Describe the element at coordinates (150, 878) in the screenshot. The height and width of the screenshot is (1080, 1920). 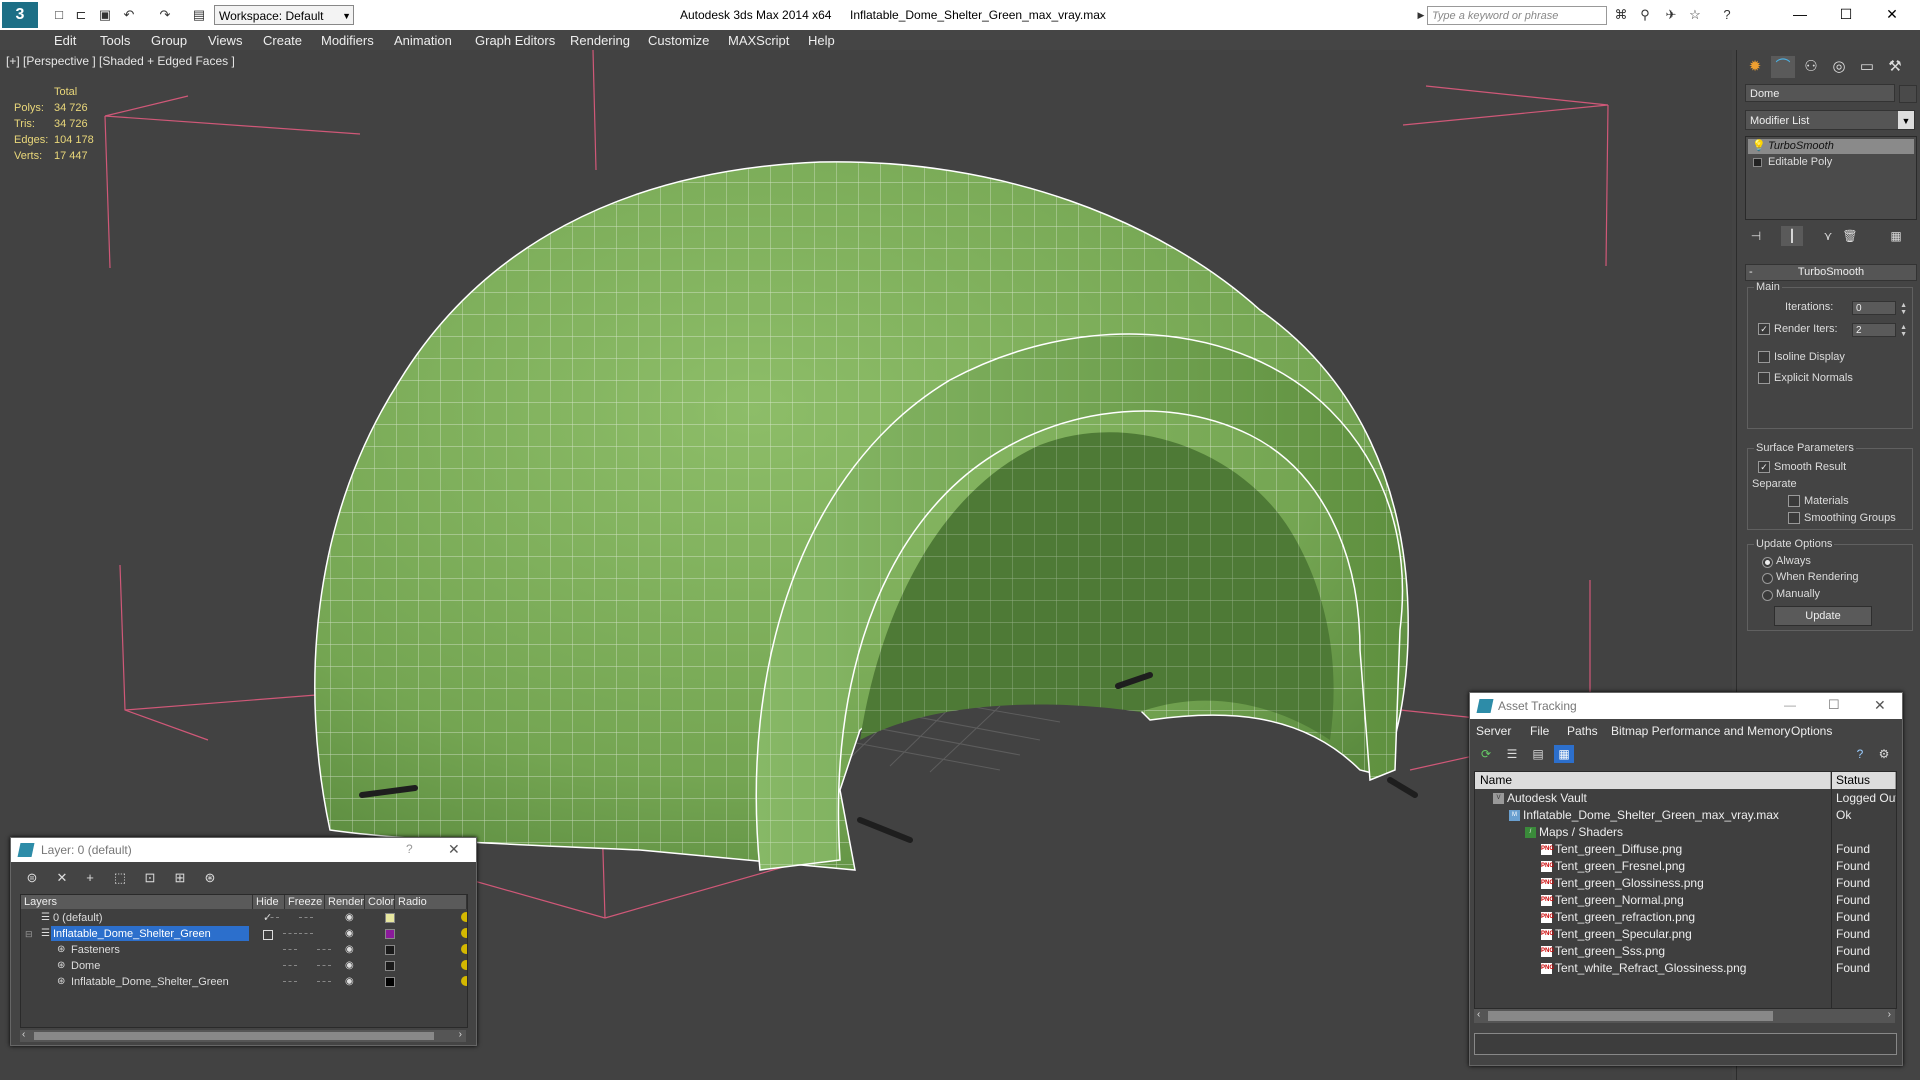
I see `highlight-layer-icon: ⊡` at that location.